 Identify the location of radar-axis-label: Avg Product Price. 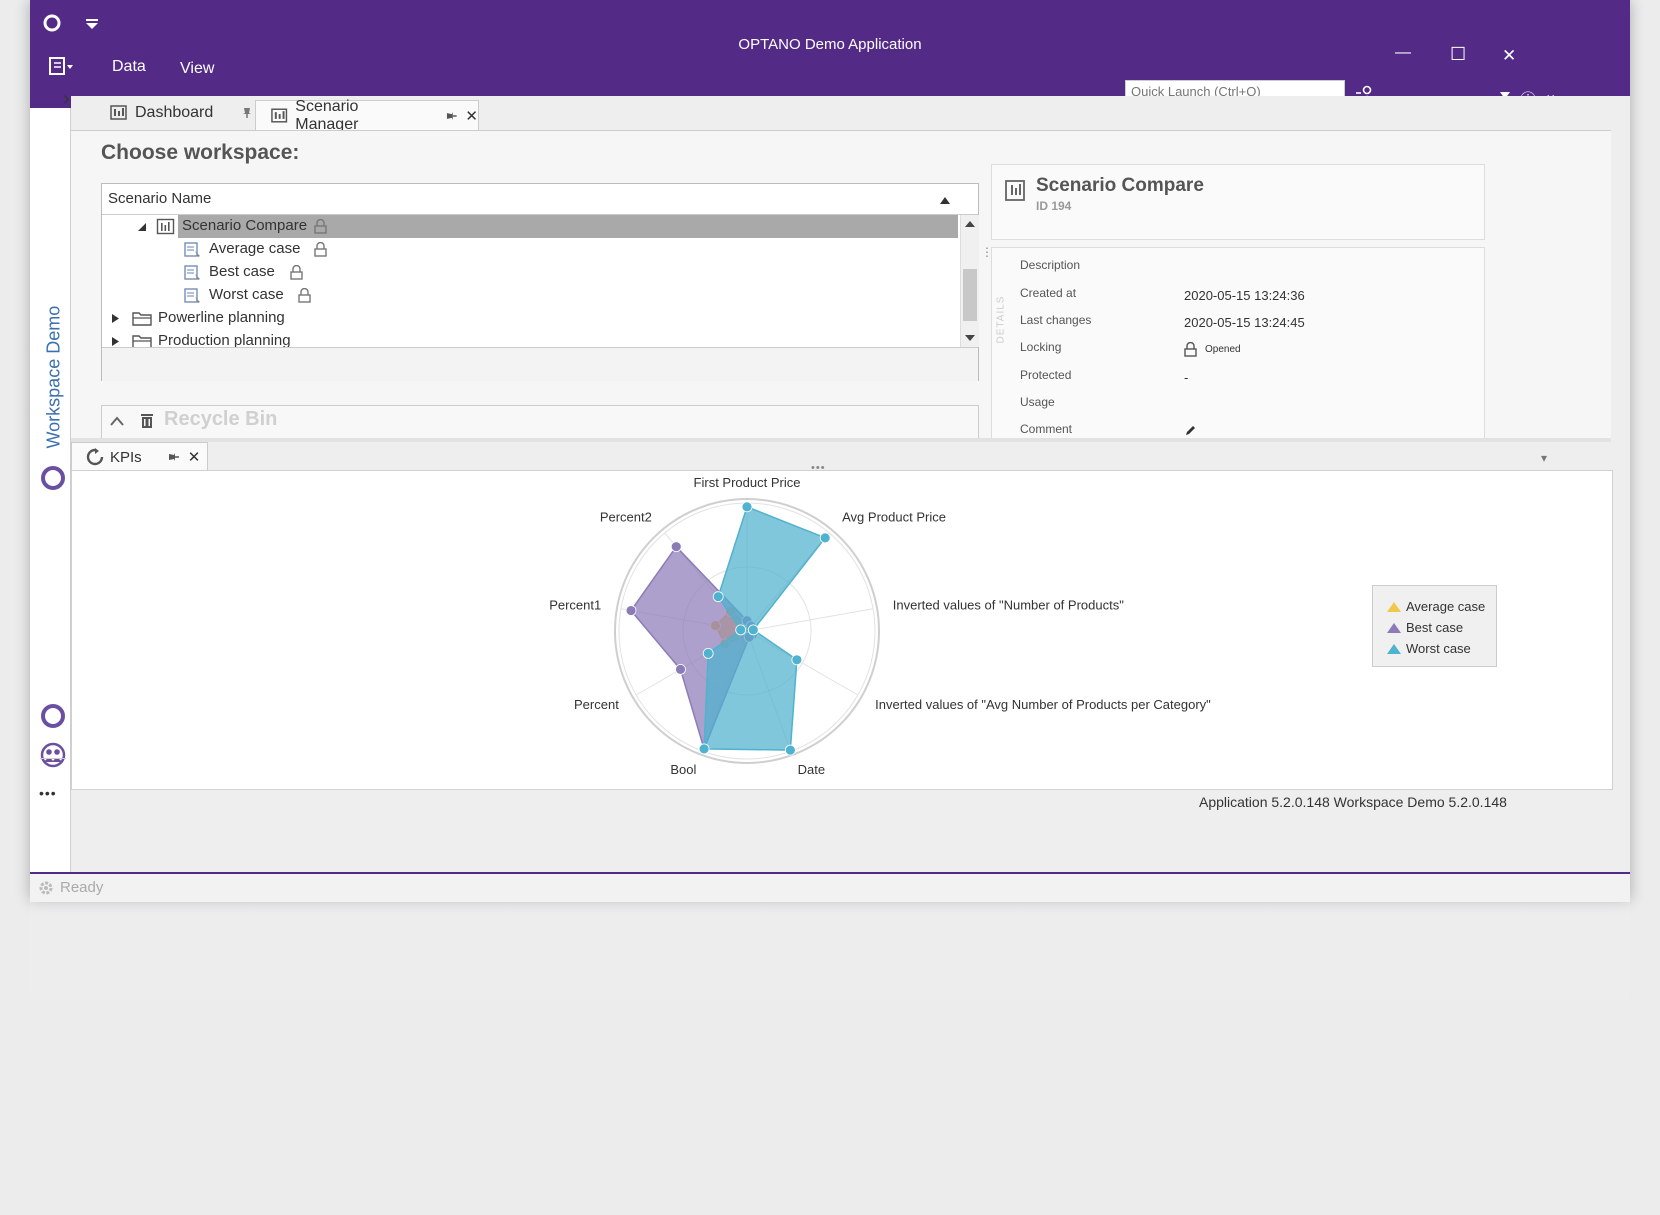
(894, 517).